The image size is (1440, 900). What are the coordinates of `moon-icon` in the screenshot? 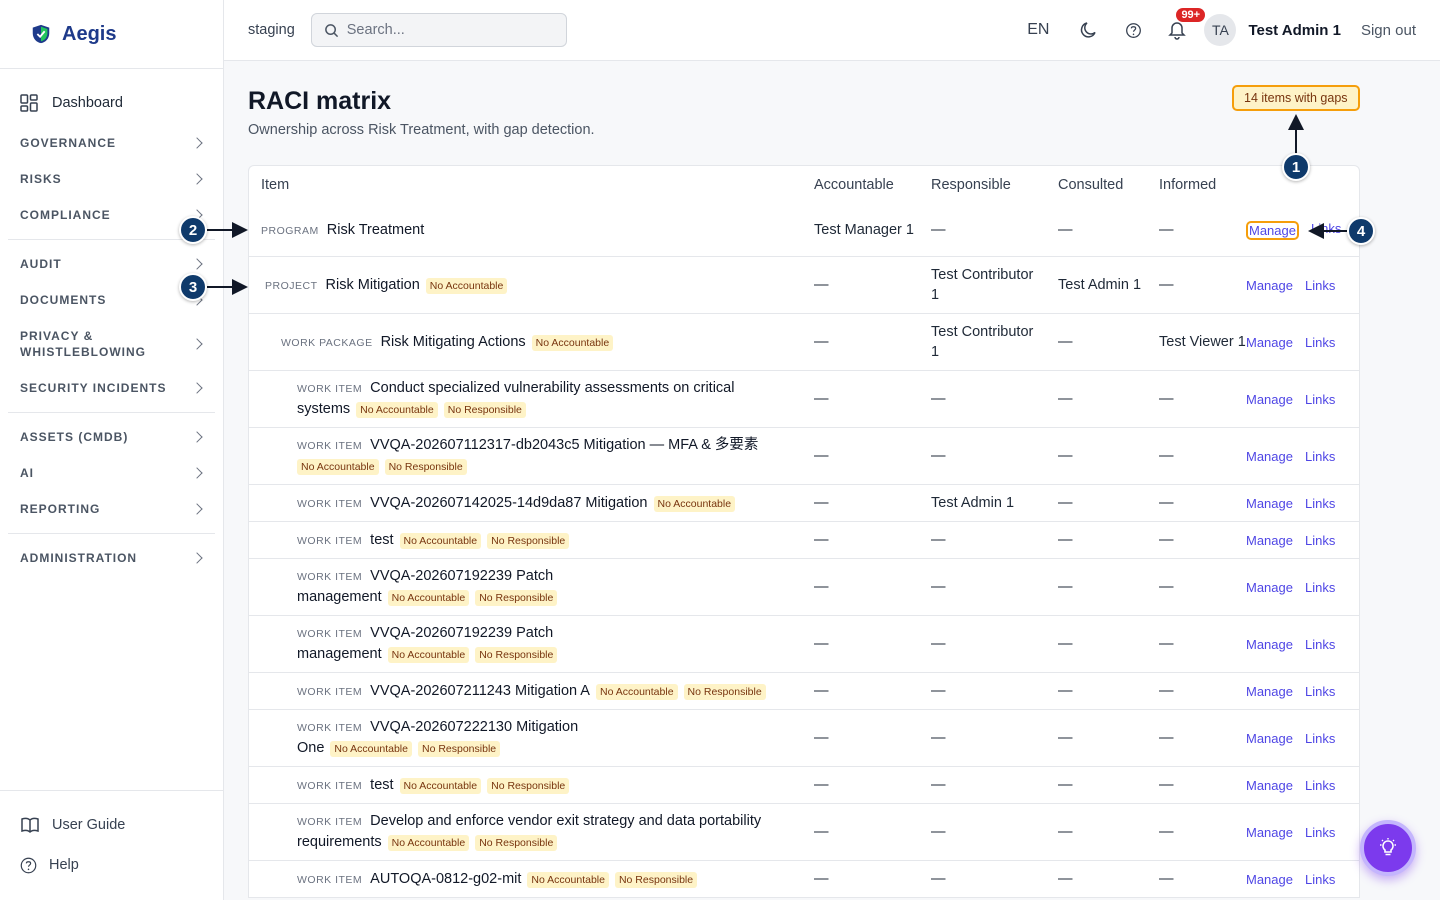 It's located at (1089, 30).